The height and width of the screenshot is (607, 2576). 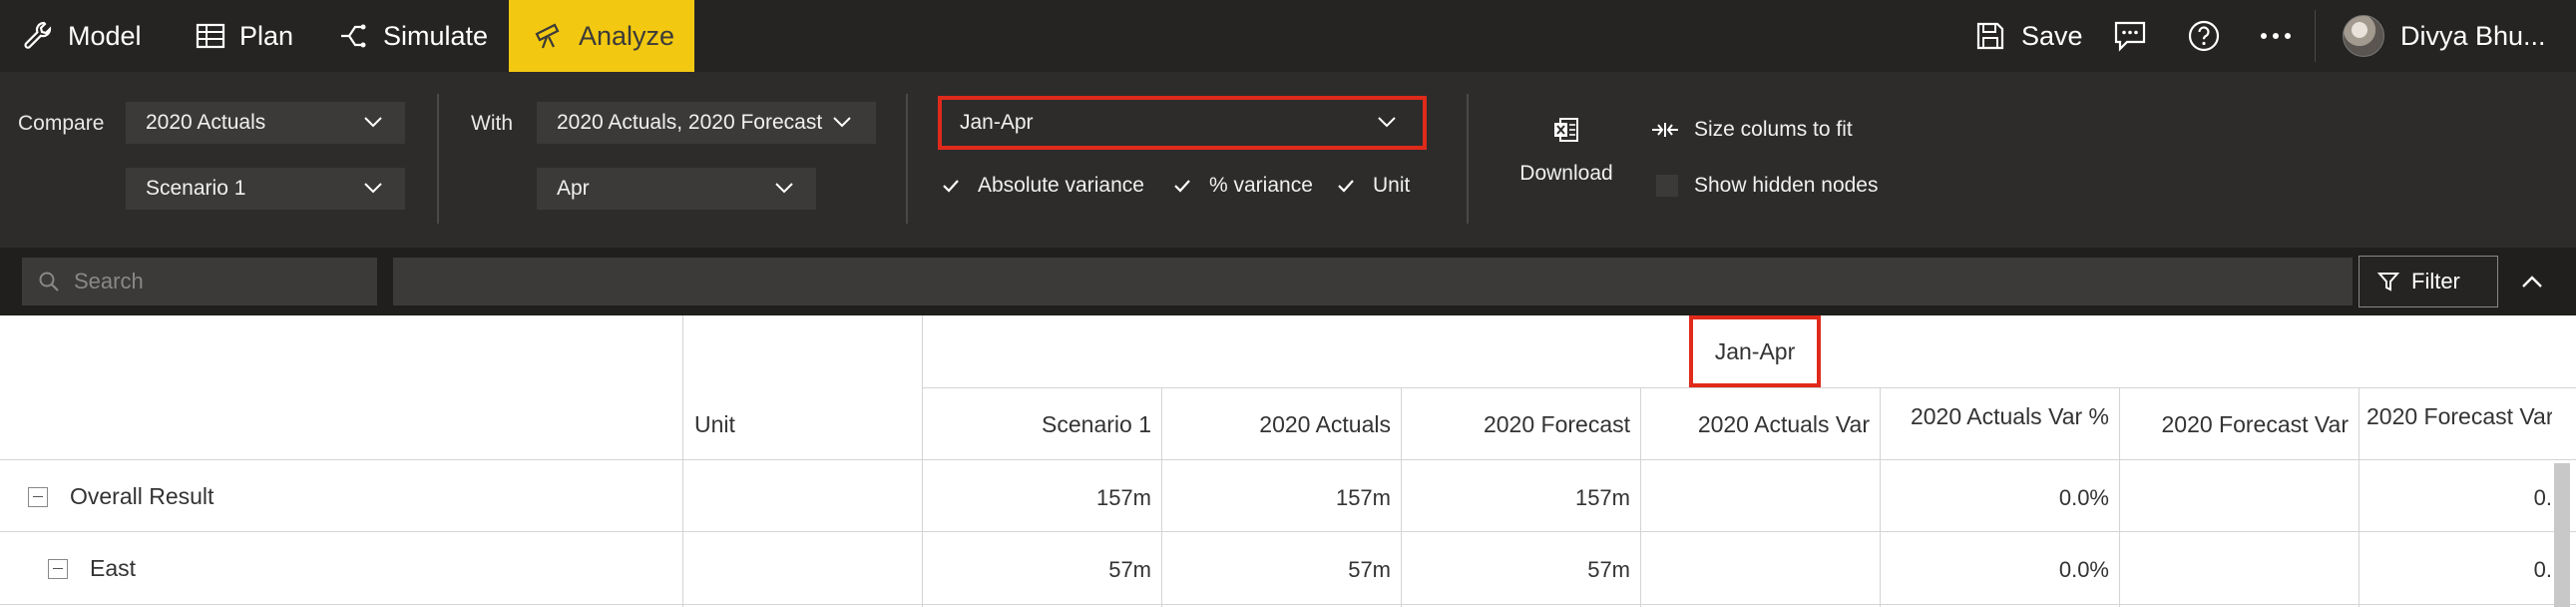 What do you see at coordinates (627, 35) in the screenshot?
I see `tab-analyze-label: Analyze` at bounding box center [627, 35].